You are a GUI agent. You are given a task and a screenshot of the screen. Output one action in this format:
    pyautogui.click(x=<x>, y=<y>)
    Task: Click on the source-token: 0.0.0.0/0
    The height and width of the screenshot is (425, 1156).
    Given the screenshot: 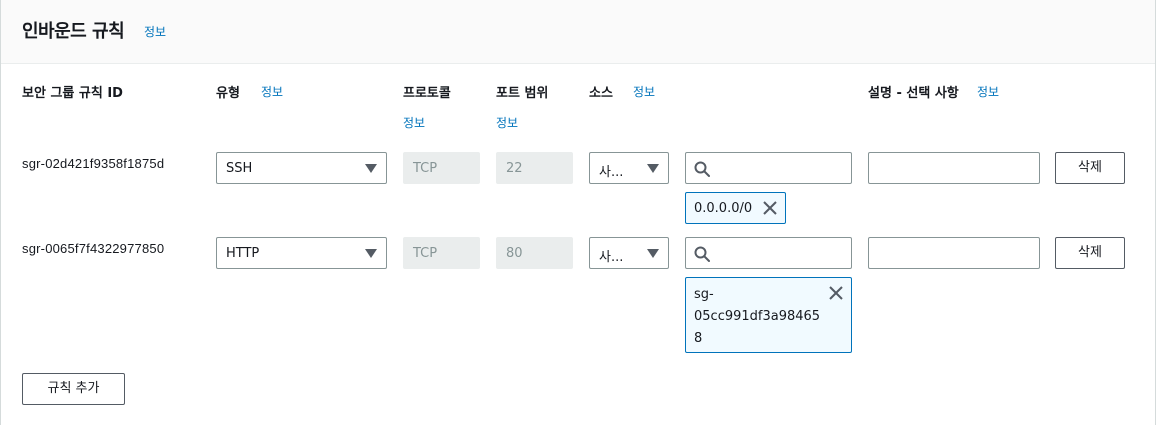 What is the action you would take?
    pyautogui.click(x=735, y=208)
    